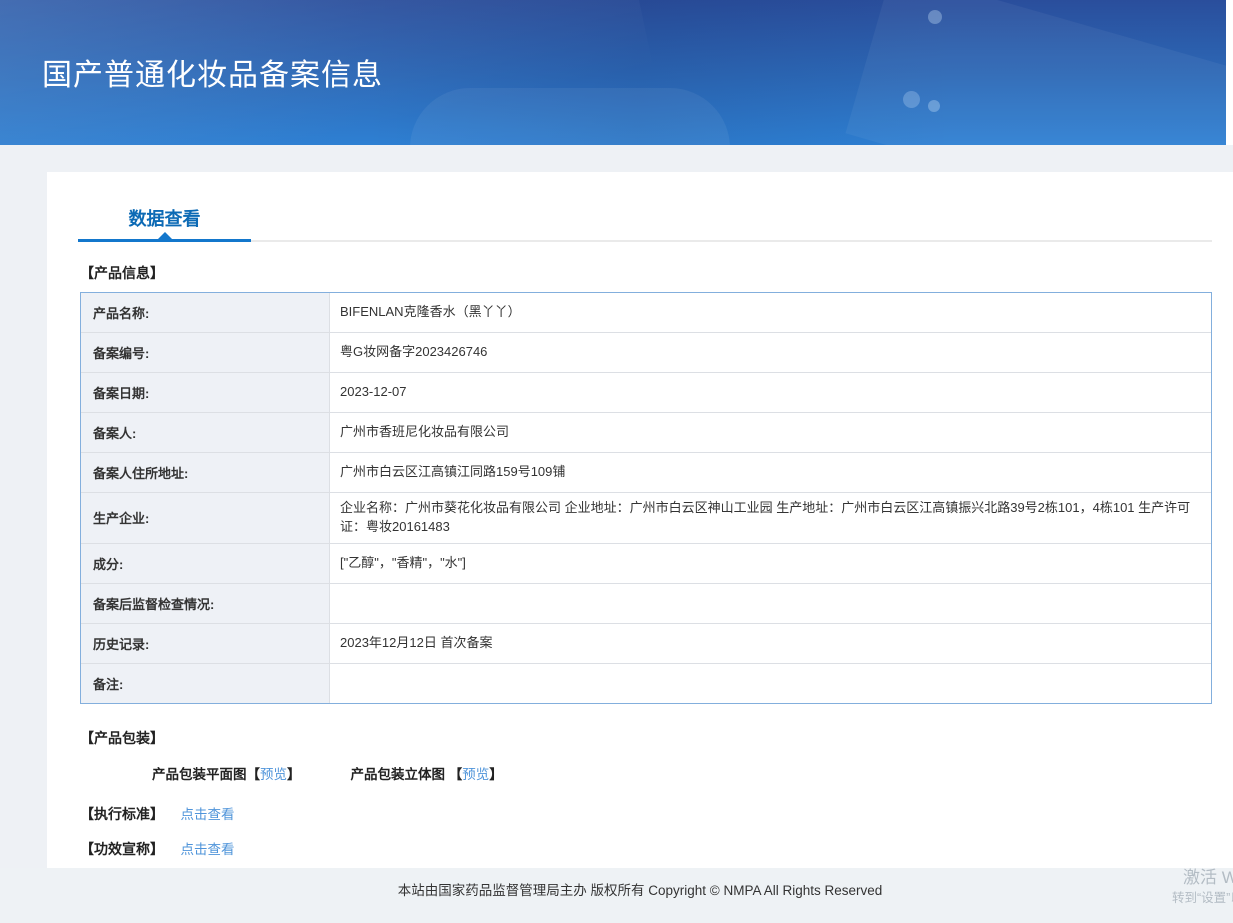  What do you see at coordinates (646, 432) in the screenshot?
I see `table-row: 备案人: 广州市香班尼化妆品有限公司` at bounding box center [646, 432].